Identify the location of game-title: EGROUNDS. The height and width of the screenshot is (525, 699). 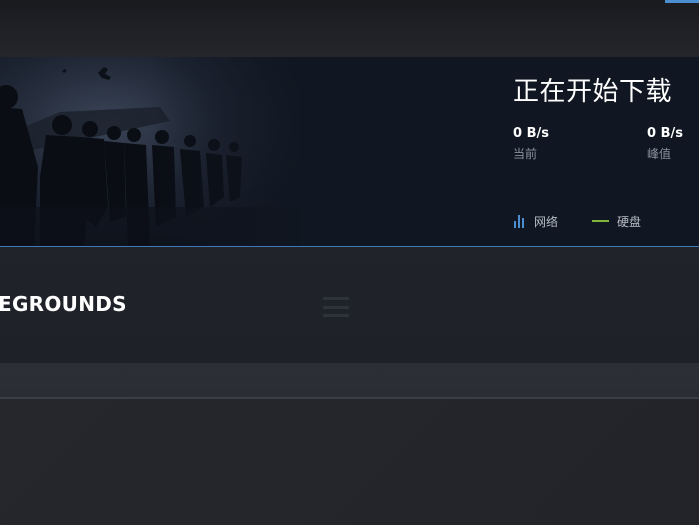
(63, 304).